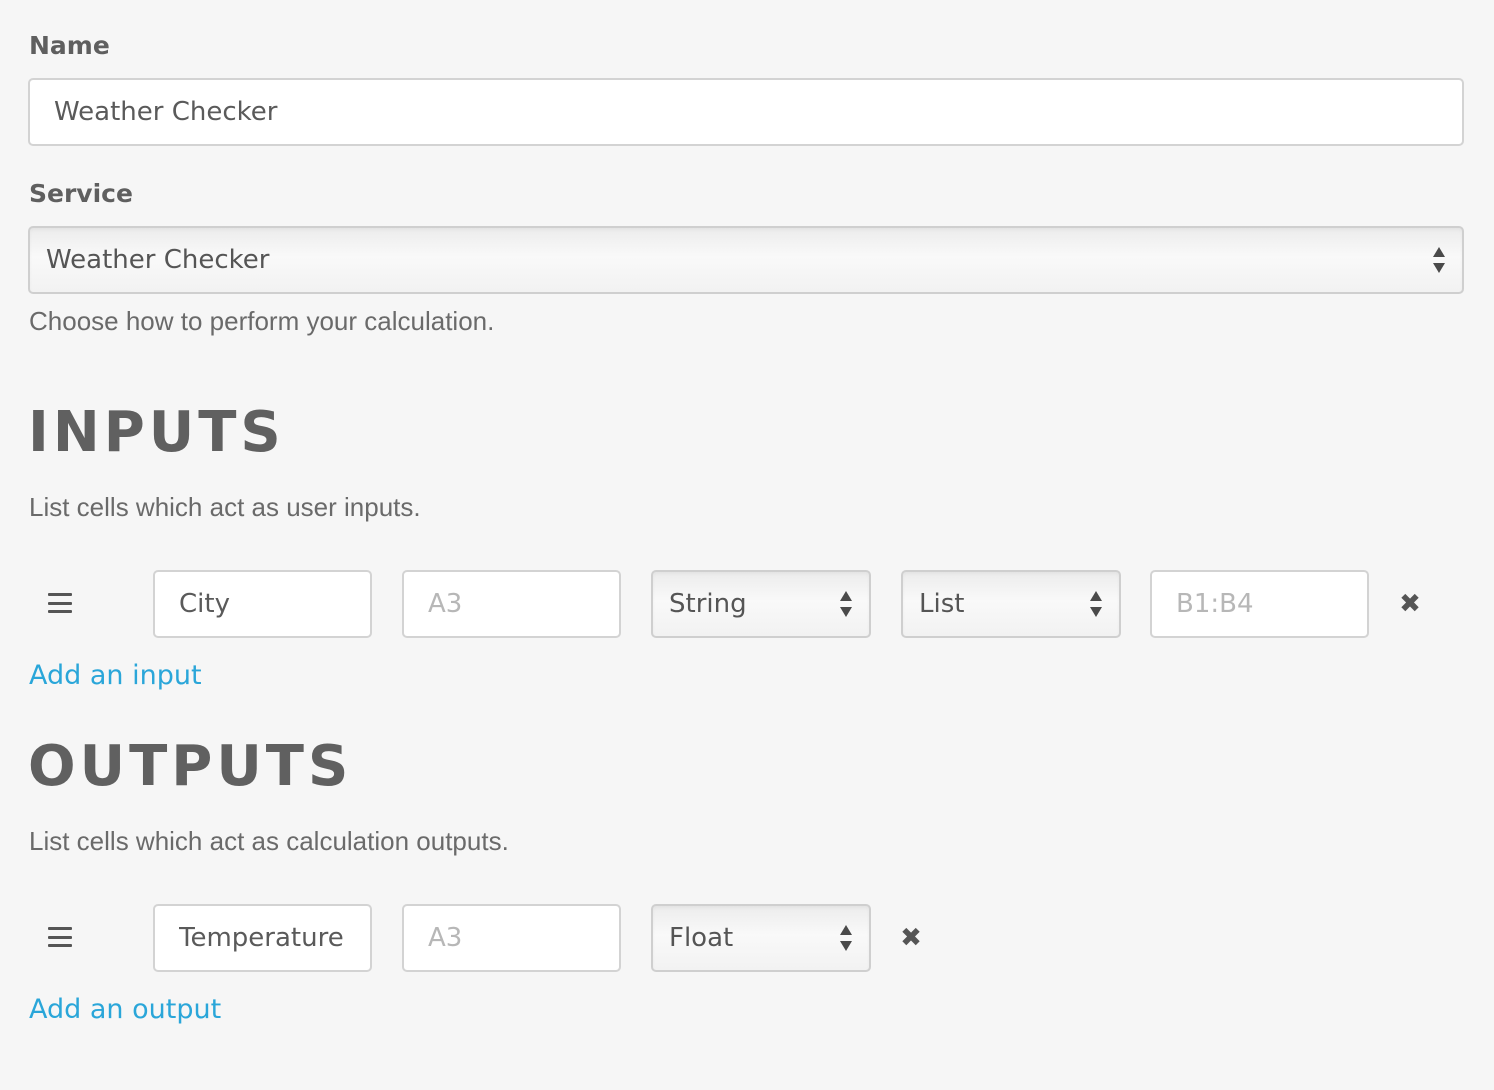  What do you see at coordinates (225, 507) in the screenshot?
I see `inputs-help-text: List cells which act as user inputs.` at bounding box center [225, 507].